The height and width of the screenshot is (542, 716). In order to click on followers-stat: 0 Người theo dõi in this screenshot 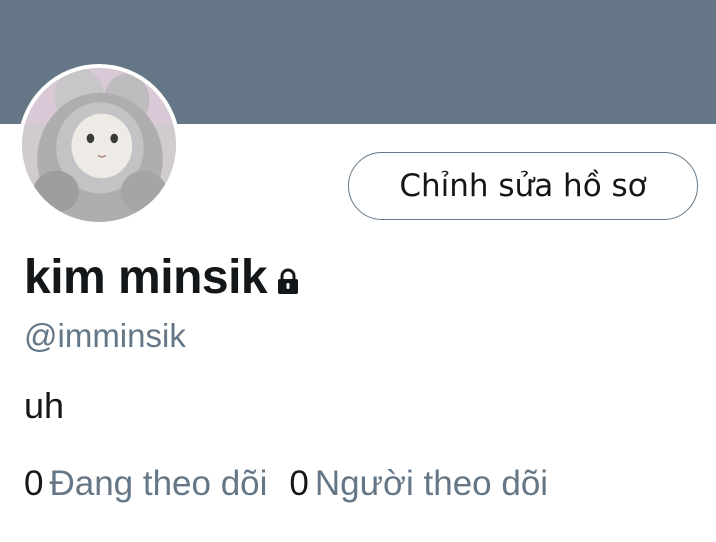, I will do `click(418, 484)`.